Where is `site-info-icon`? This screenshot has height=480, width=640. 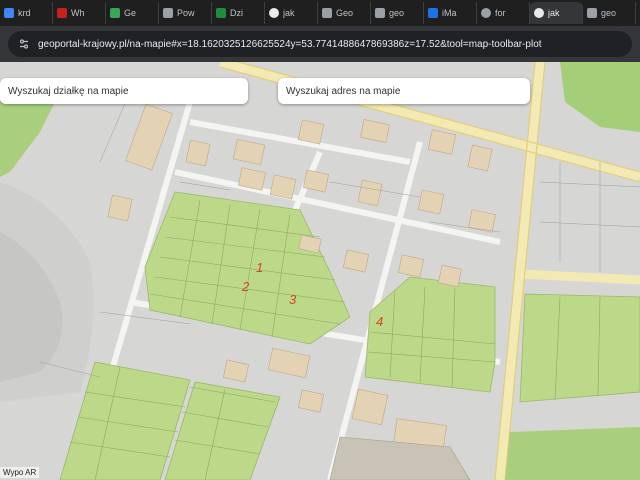
site-info-icon is located at coordinates (24, 44).